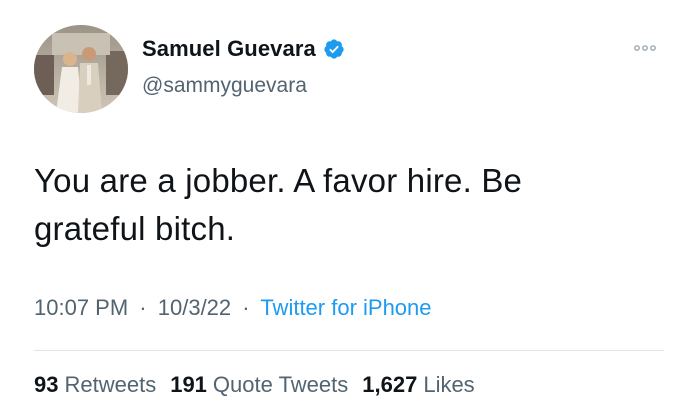 This screenshot has height=415, width=680. Describe the element at coordinates (110, 384) in the screenshot. I see `retweets-label: Retweets` at that location.